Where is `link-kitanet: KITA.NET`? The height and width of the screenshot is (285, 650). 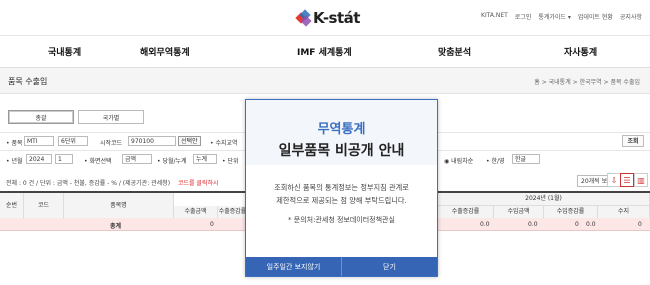 link-kitanet: KITA.NET is located at coordinates (494, 16).